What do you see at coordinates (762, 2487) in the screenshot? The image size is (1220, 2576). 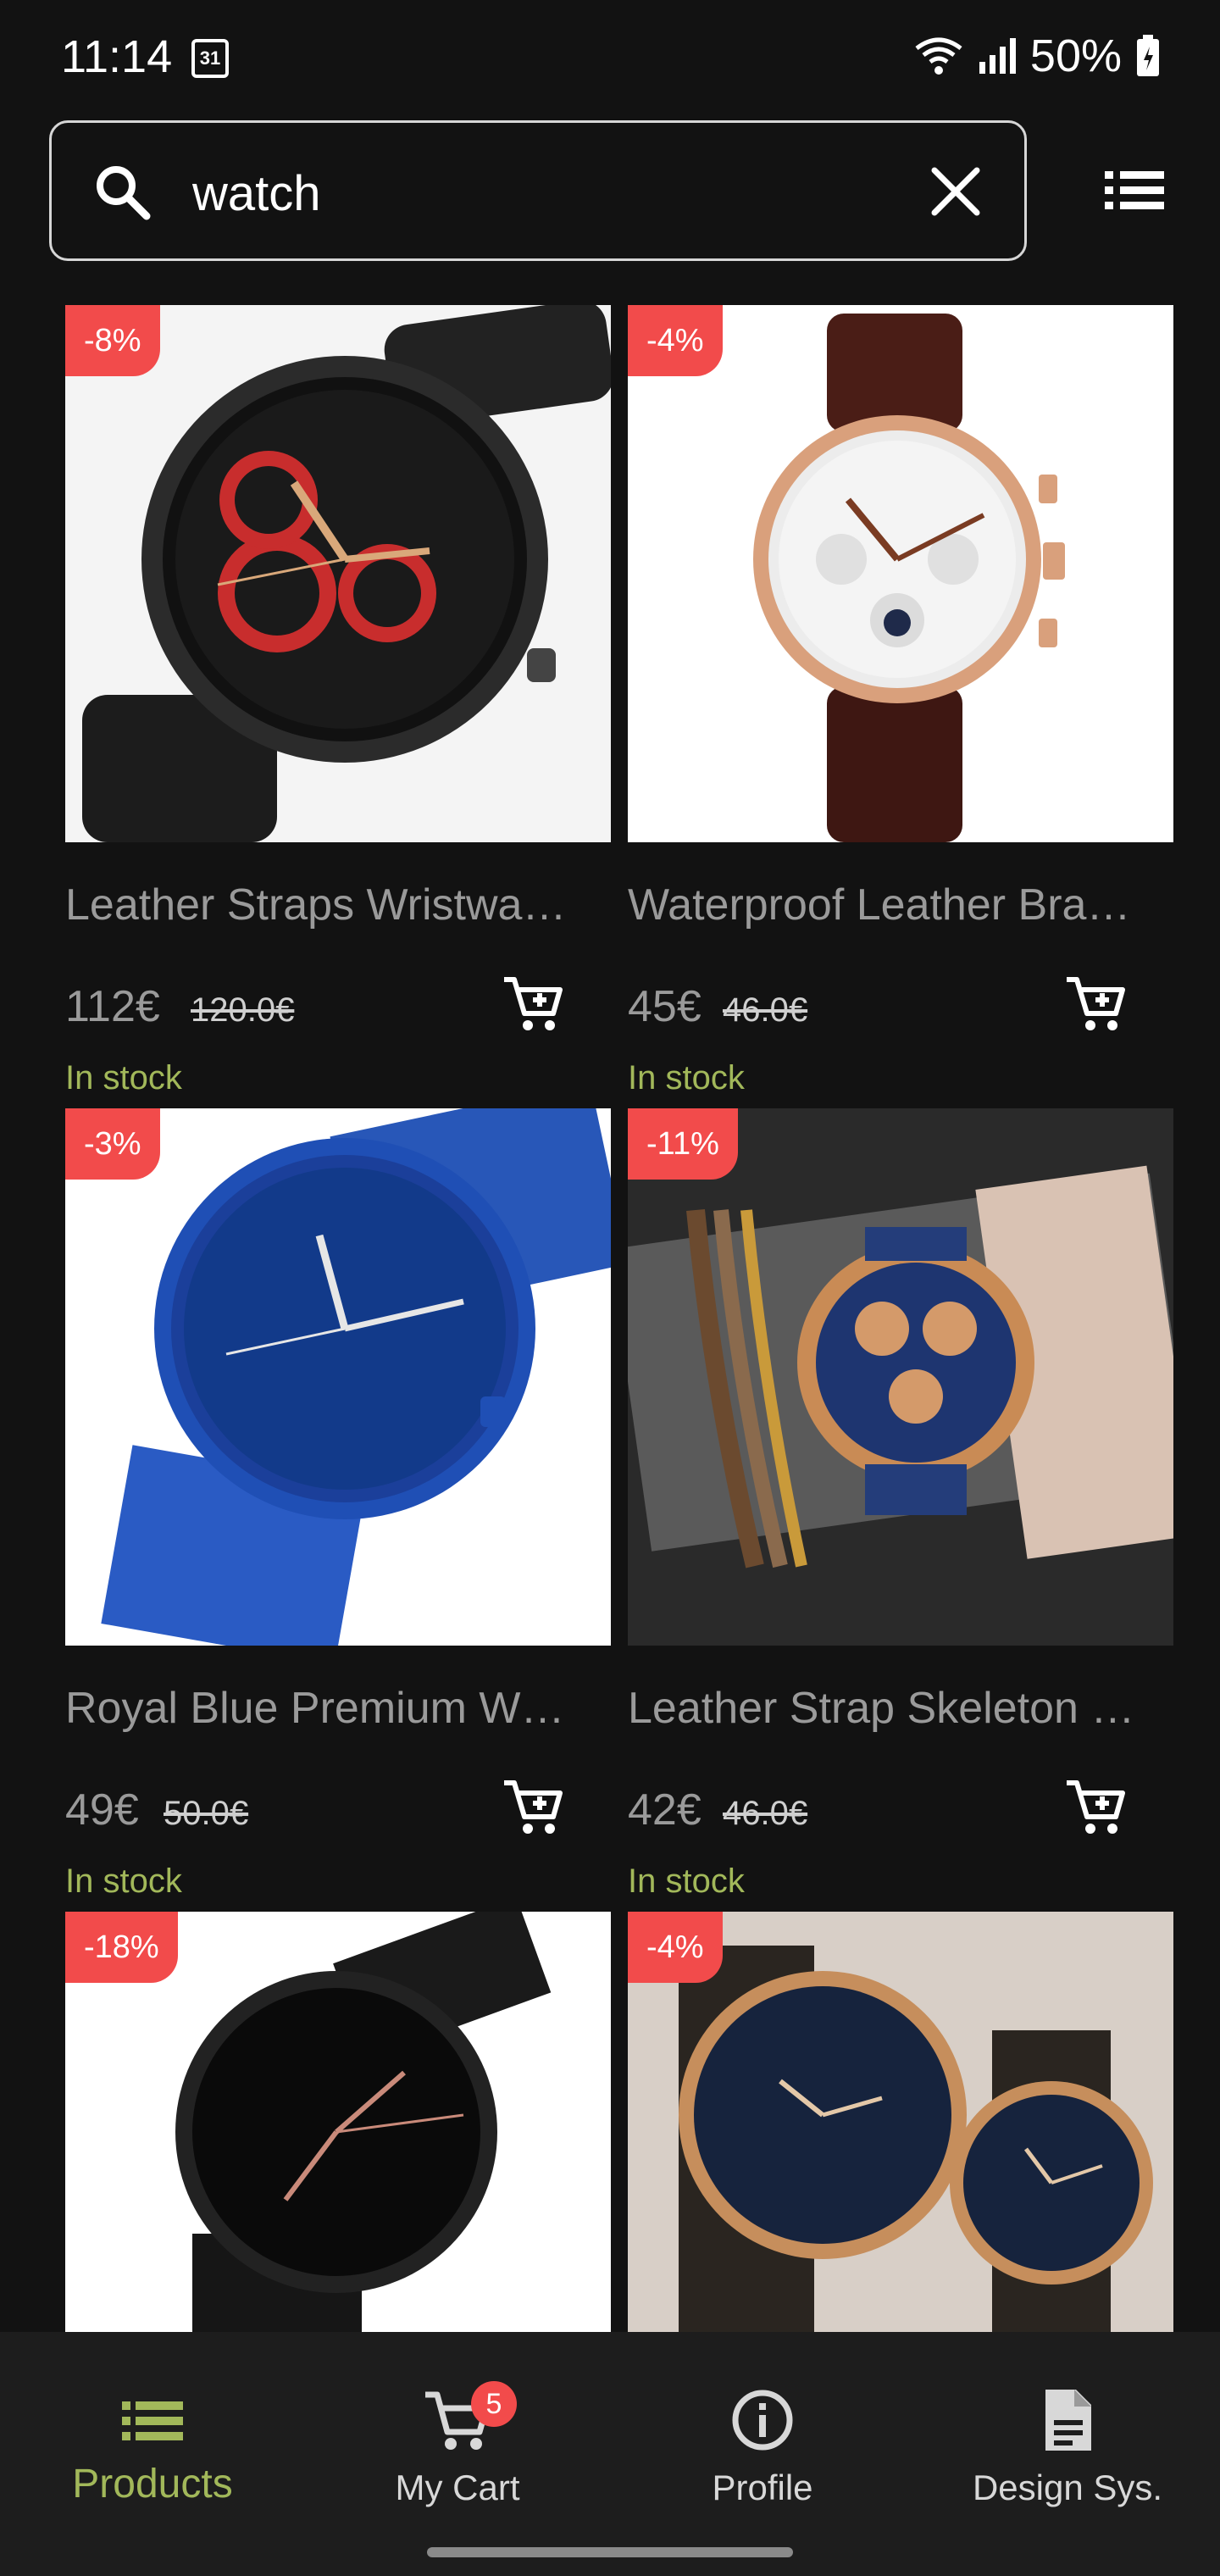 I see `nav-label: Profile` at bounding box center [762, 2487].